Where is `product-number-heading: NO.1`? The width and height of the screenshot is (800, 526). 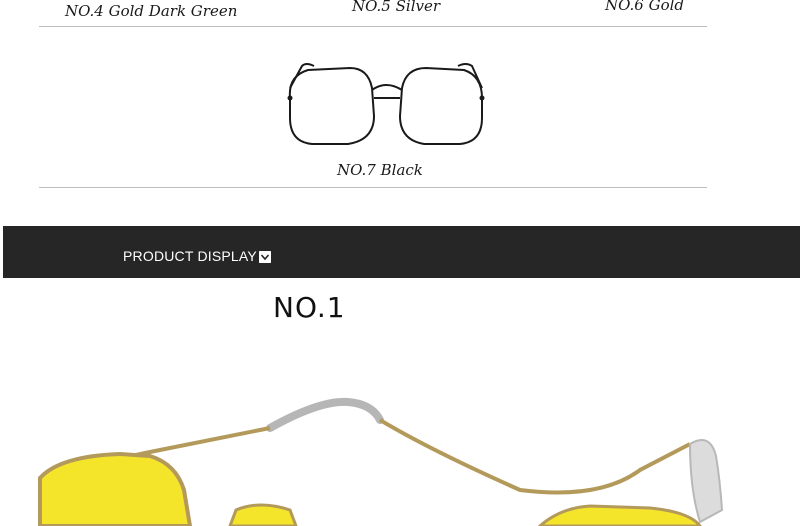 product-number-heading: NO.1 is located at coordinates (309, 307).